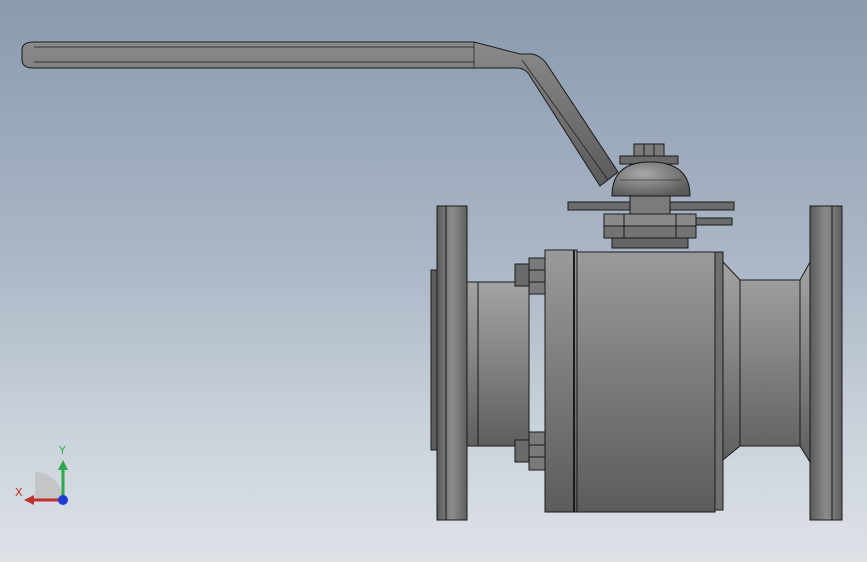 The width and height of the screenshot is (867, 562). I want to click on right-neck, so click(766, 362).